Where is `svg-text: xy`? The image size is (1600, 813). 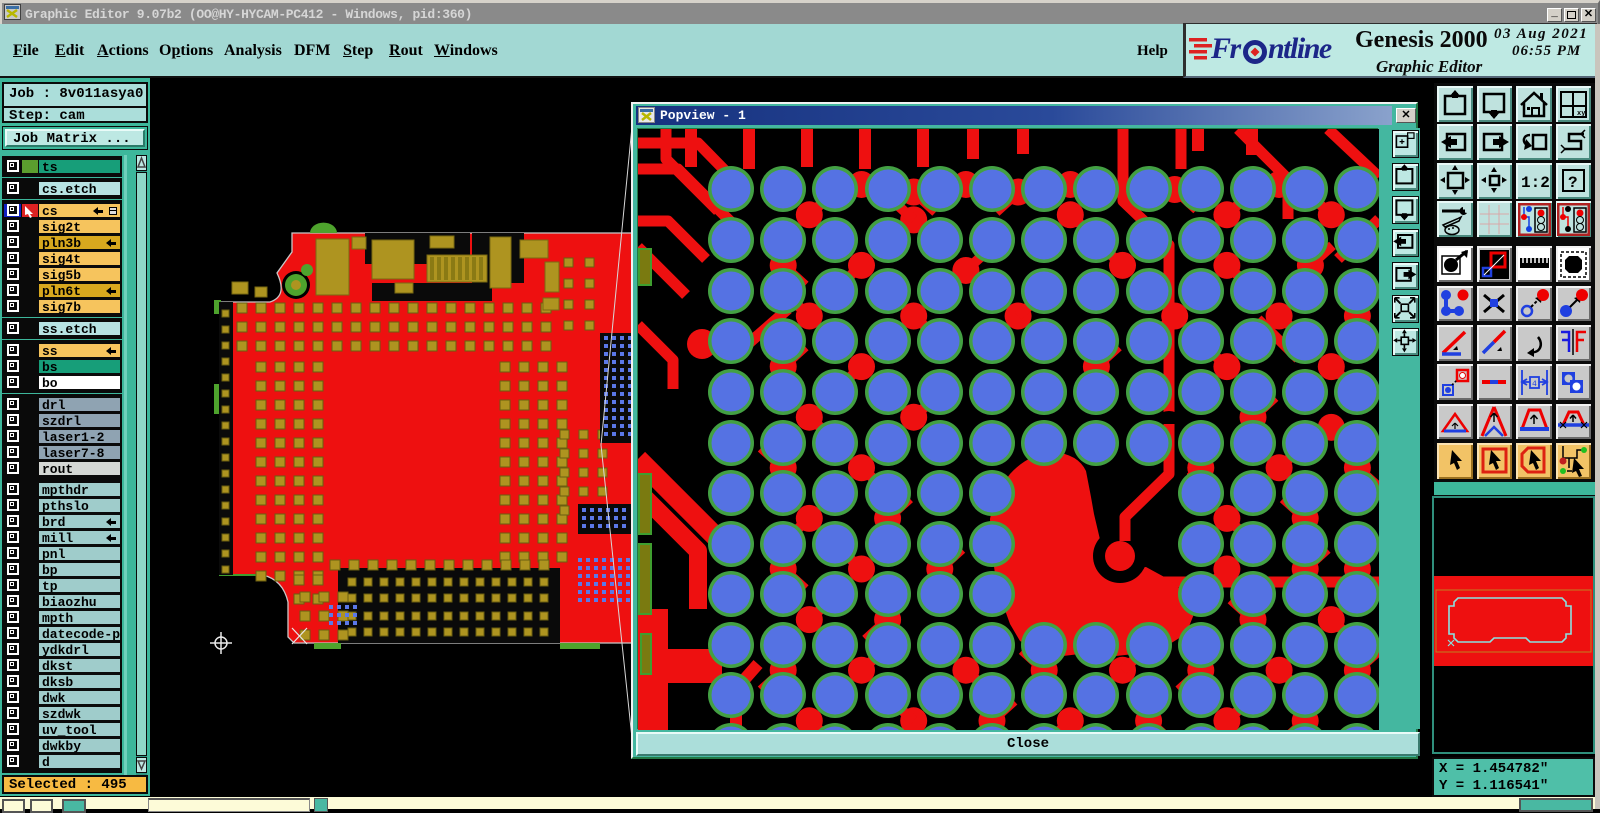
svg-text: xy is located at coordinates (1581, 114).